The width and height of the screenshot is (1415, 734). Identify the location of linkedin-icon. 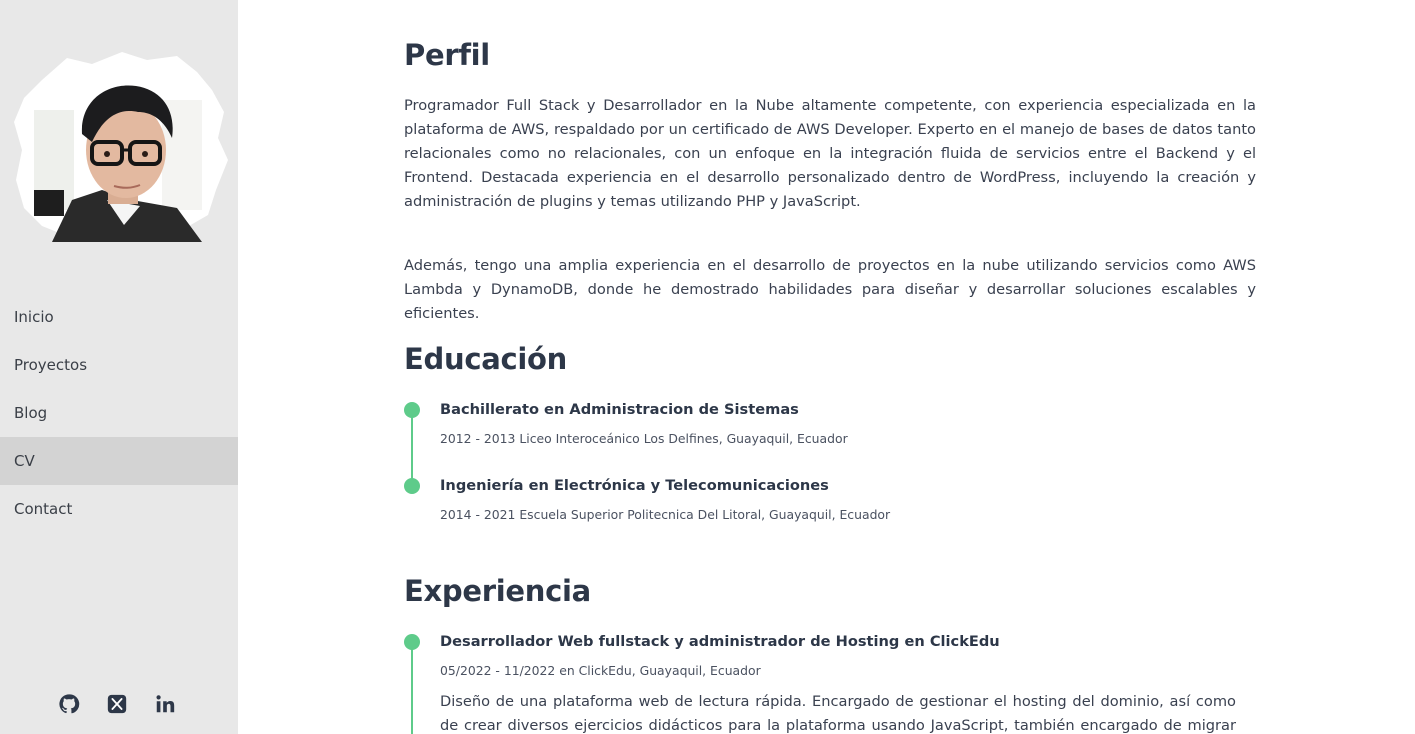
(165, 704).